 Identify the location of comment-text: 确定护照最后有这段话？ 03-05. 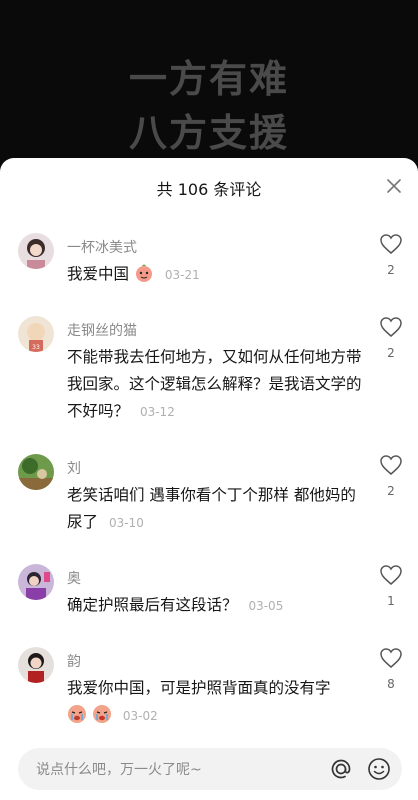
(217, 606).